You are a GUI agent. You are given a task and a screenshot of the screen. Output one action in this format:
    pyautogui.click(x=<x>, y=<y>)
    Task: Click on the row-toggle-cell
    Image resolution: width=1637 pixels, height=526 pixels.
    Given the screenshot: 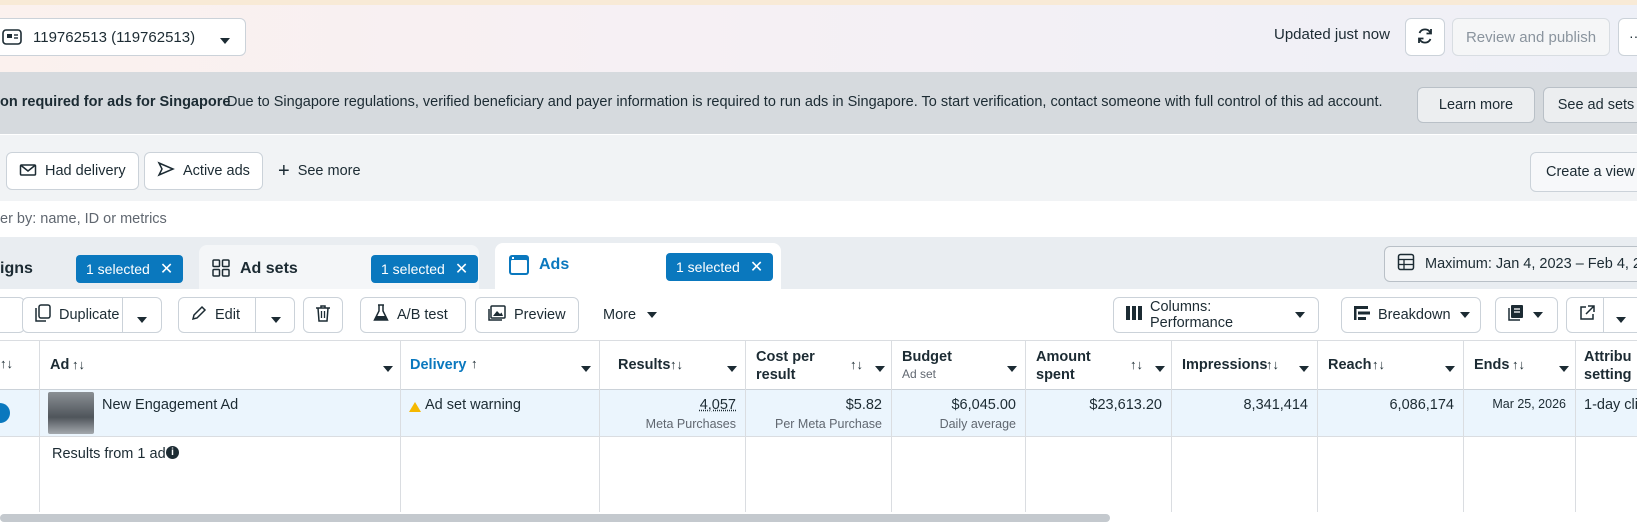 What is the action you would take?
    pyautogui.click(x=20, y=413)
    